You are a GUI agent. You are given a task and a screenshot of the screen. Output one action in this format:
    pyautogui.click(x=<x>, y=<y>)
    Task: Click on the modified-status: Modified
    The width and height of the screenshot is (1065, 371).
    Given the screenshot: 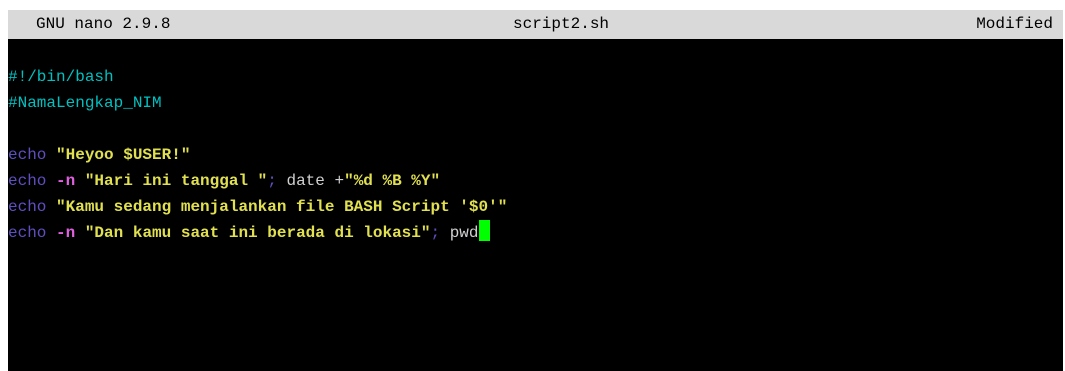 What is the action you would take?
    pyautogui.click(x=1014, y=24)
    